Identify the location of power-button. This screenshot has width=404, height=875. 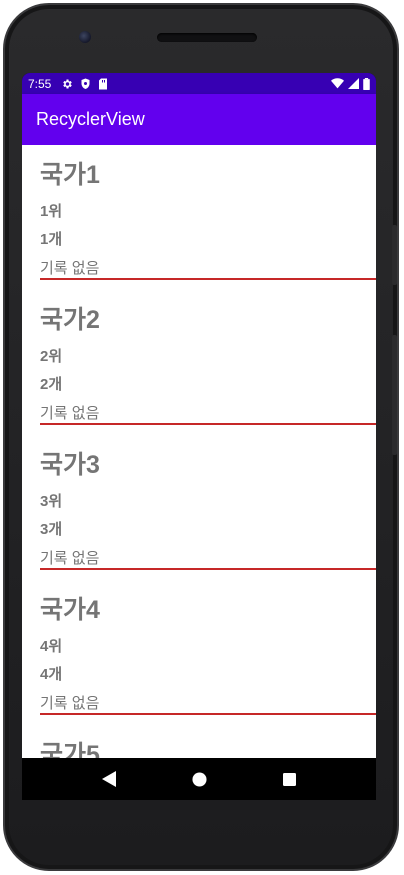
(394, 255).